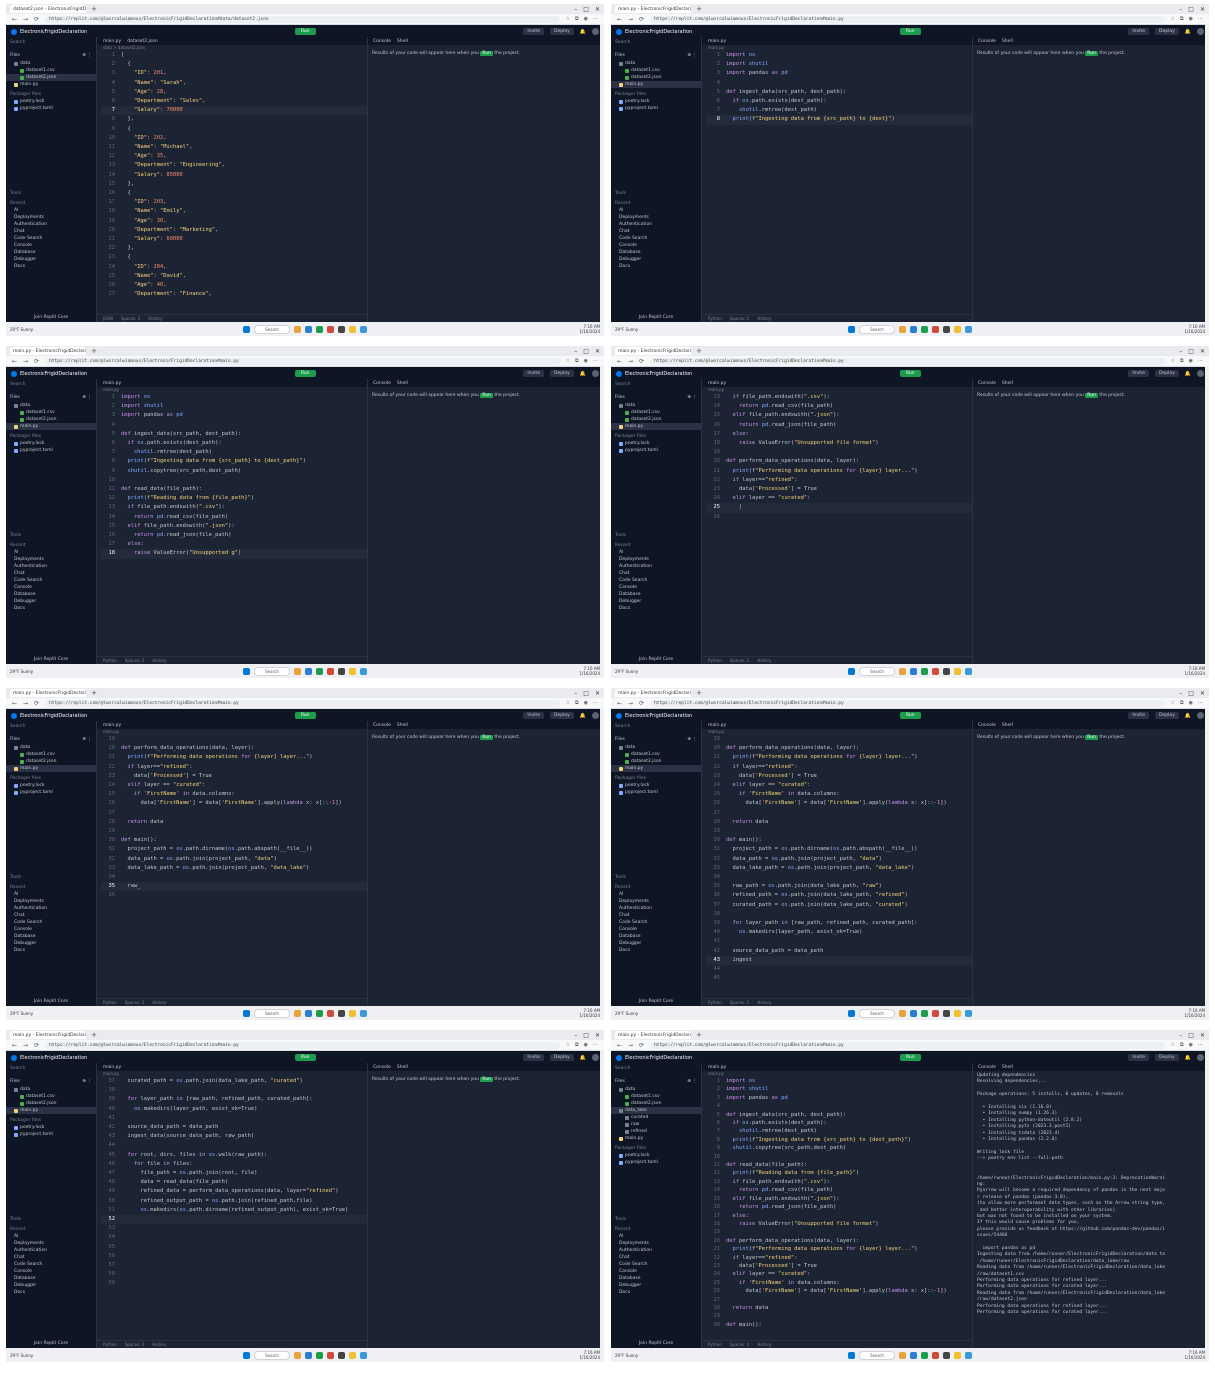 The width and height of the screenshot is (1215, 1373). I want to click on code-line: 15 elif file_path.endswith(".json"):, so click(839, 1199).